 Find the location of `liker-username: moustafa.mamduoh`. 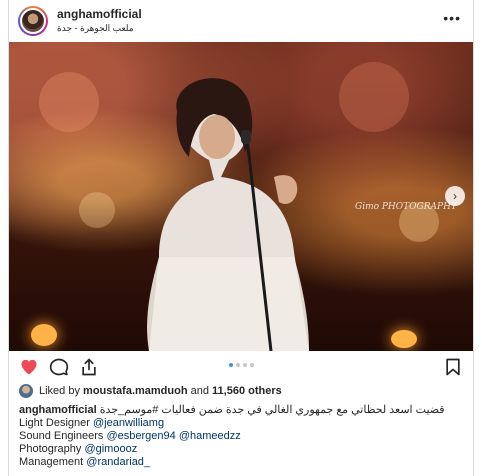

liker-username: moustafa.mamduoh is located at coordinates (135, 391).